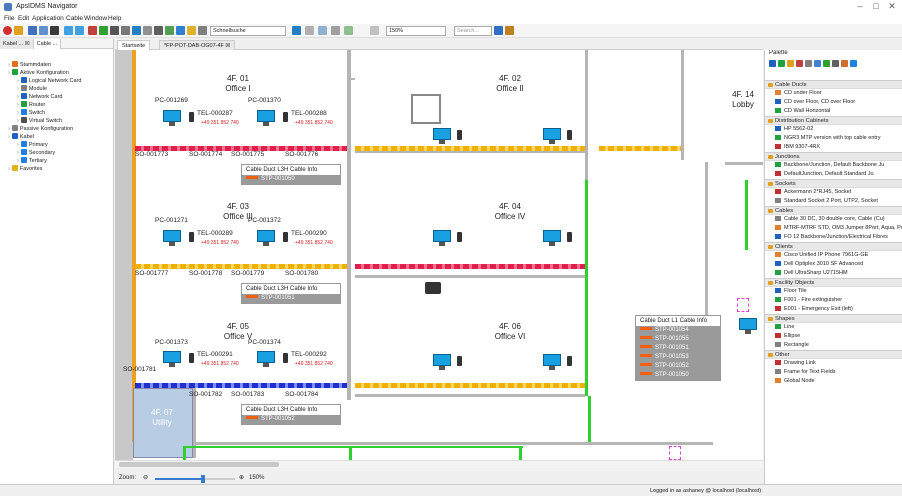  Describe the element at coordinates (114, 18) in the screenshot. I see `menu-help: Help` at that location.